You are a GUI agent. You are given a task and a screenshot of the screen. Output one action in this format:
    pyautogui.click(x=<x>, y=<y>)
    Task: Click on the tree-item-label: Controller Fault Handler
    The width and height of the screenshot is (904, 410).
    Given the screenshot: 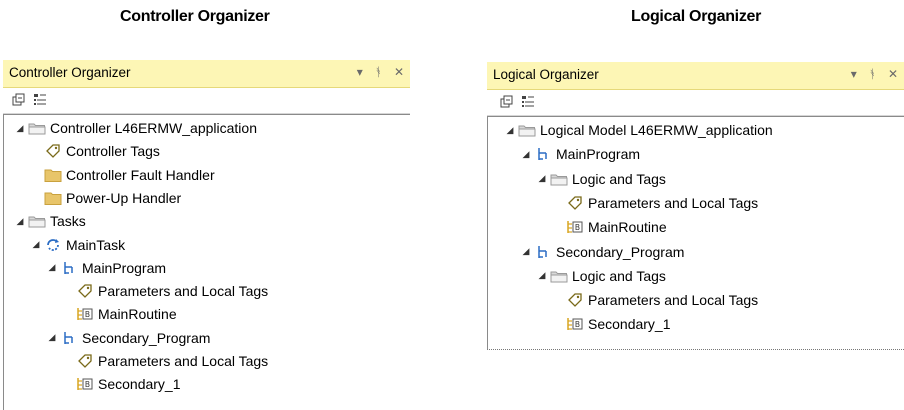 What is the action you would take?
    pyautogui.click(x=140, y=174)
    